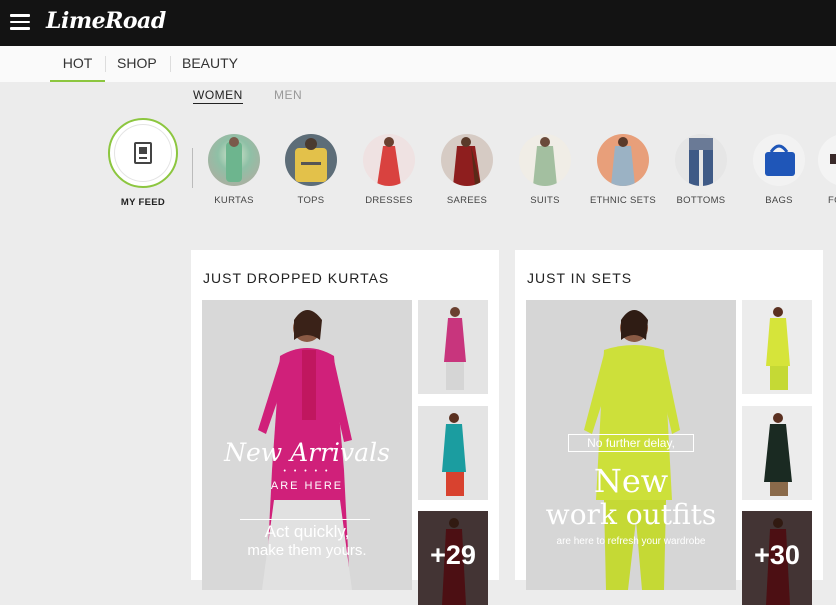  I want to click on sarees-thumbnail, so click(467, 160).